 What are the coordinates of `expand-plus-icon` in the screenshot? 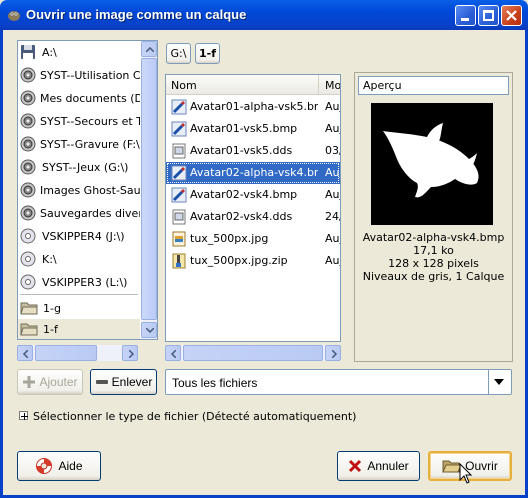 It's located at (24, 416).